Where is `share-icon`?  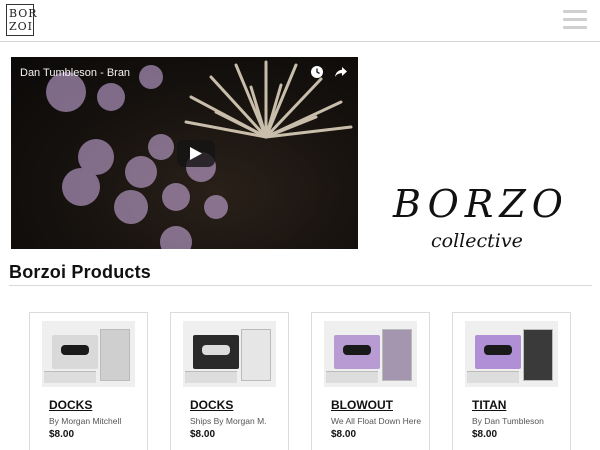 share-icon is located at coordinates (341, 72).